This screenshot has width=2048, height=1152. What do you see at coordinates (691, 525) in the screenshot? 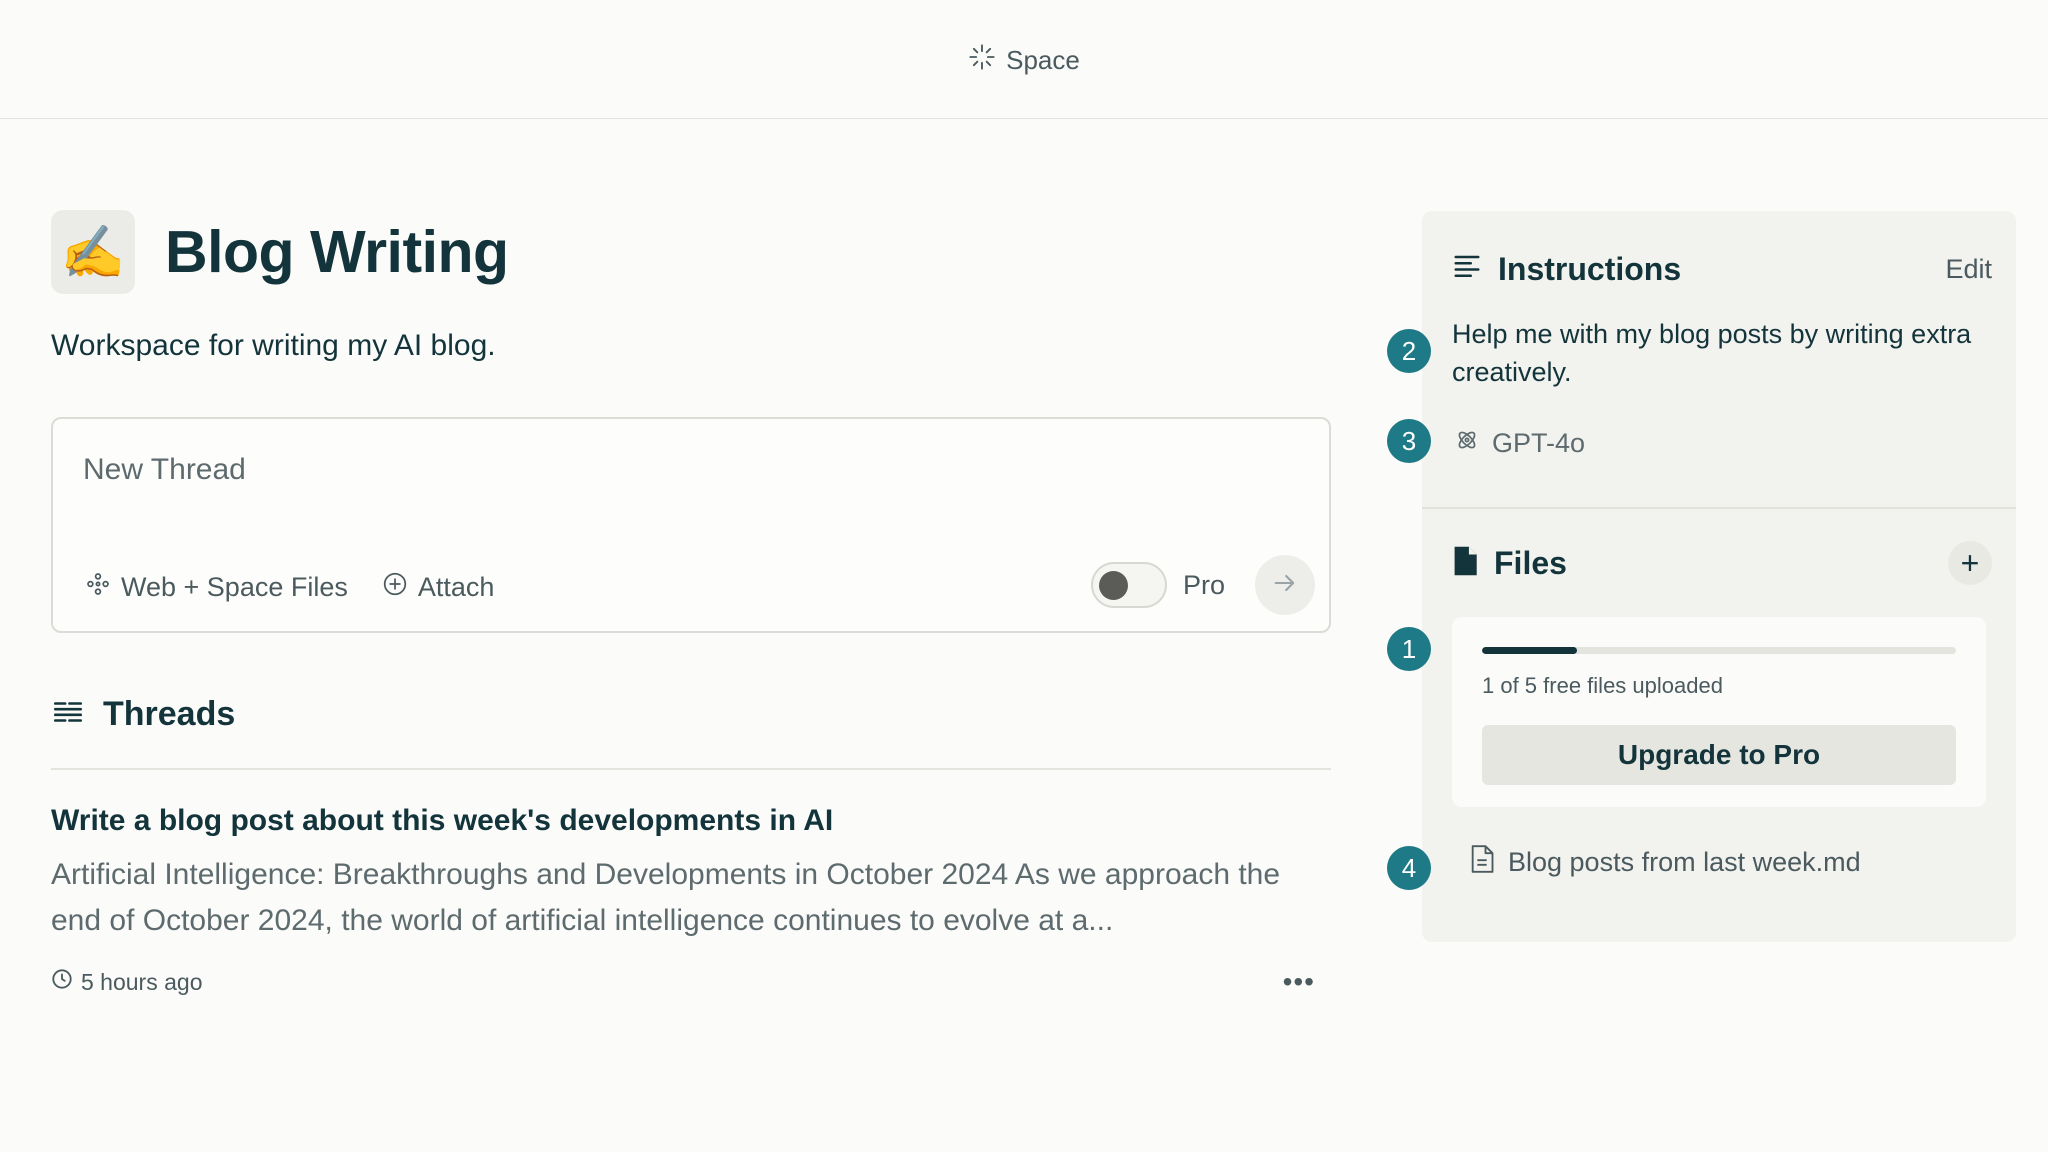
I see `new-thread-composer: New Thread Web + Space Files Attach Pro` at bounding box center [691, 525].